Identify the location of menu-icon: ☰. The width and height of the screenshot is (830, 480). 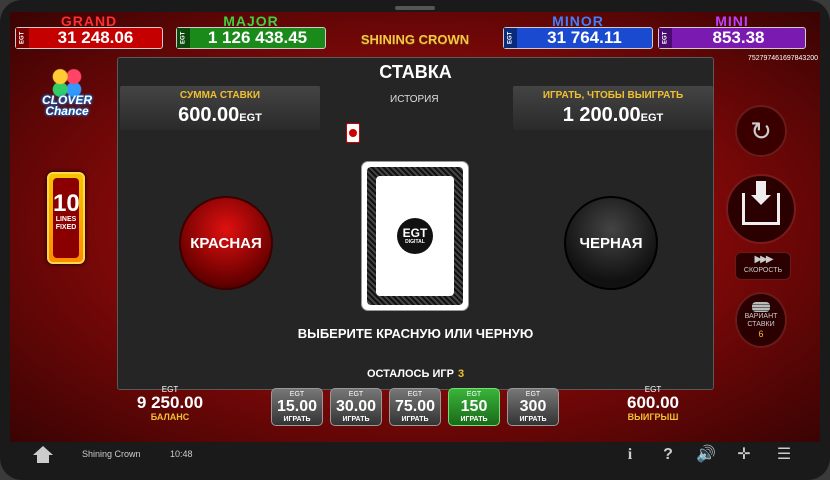
(784, 455).